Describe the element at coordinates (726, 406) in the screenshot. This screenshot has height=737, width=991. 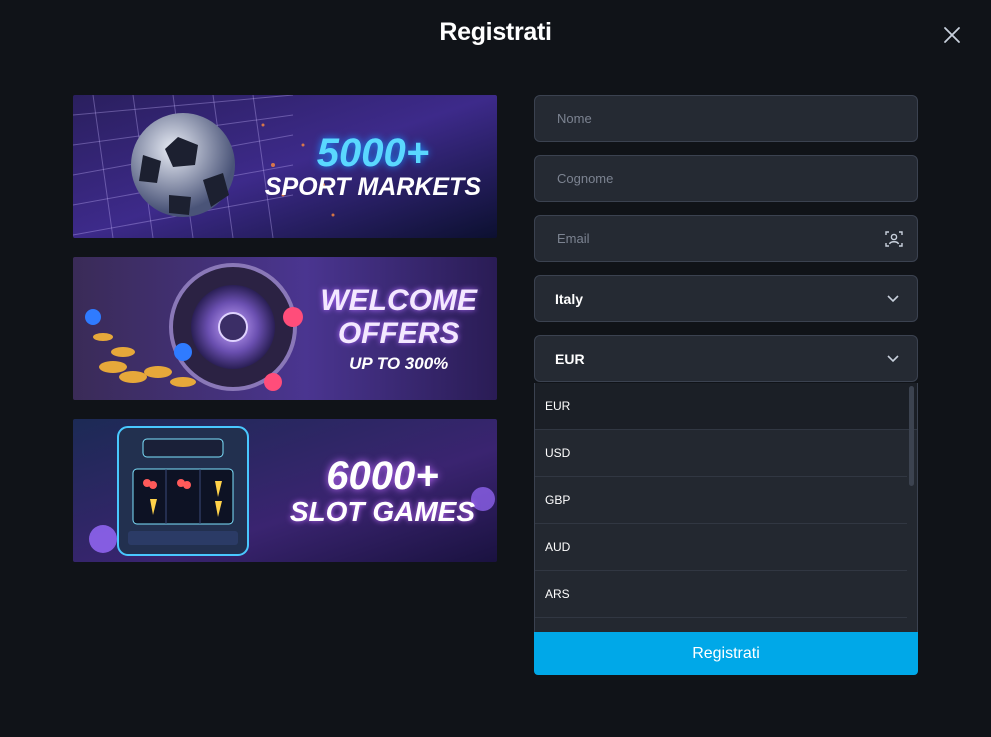
I see `currency-option-eur: EUR` at that location.